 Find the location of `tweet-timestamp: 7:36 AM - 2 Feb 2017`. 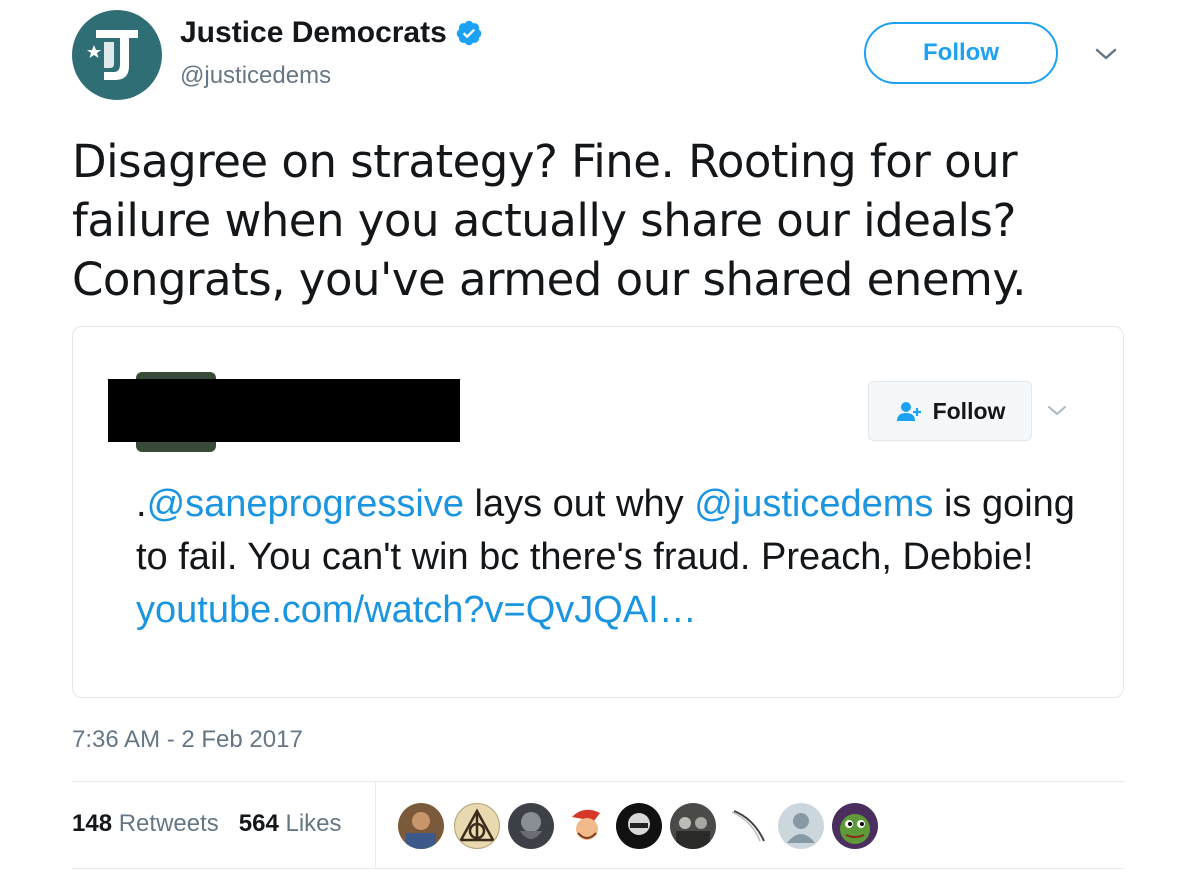

tweet-timestamp: 7:36 AM - 2 Feb 2017 is located at coordinates (187, 740).